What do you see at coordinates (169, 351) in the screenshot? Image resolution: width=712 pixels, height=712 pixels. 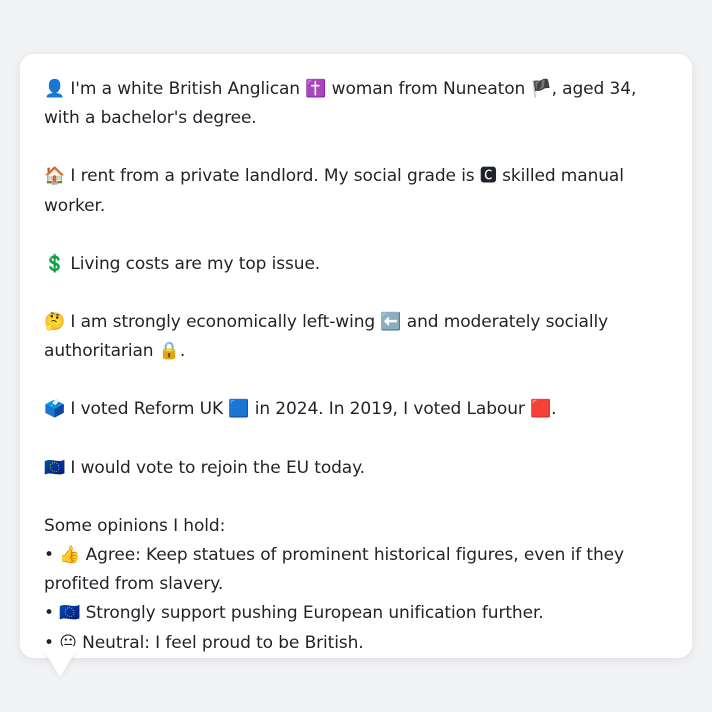 I see `padlock-icon: 🔒` at bounding box center [169, 351].